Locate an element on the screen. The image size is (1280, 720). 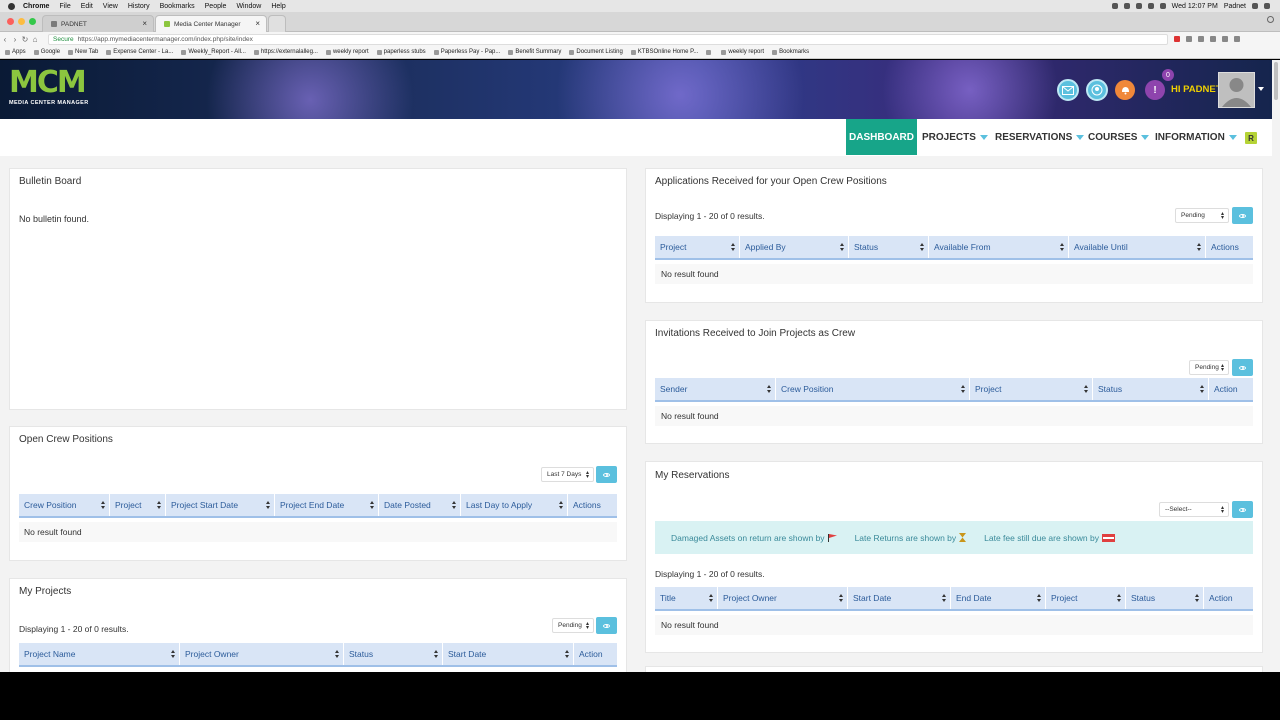
col-project-name: Project Name is located at coordinates (99, 654).